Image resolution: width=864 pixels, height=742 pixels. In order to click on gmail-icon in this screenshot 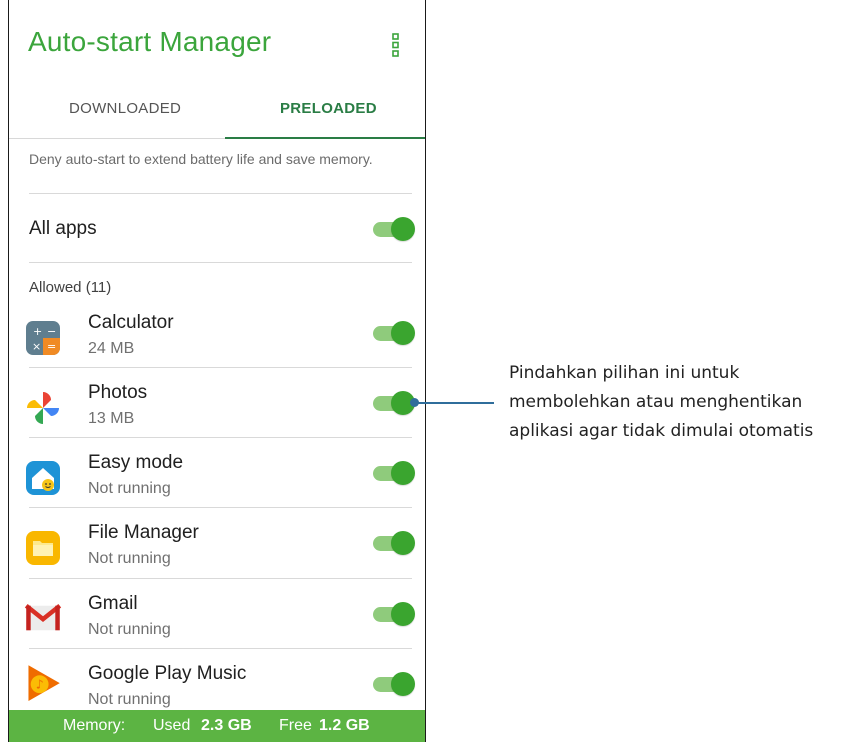, I will do `click(43, 617)`.